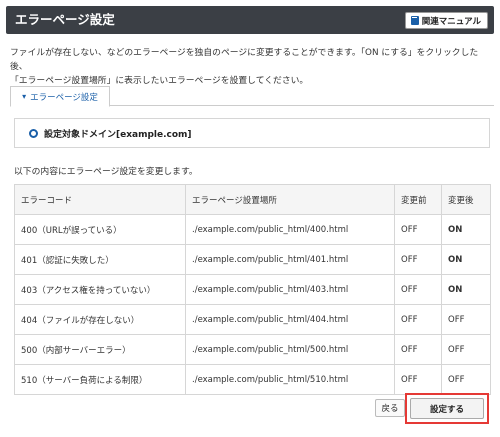 Image resolution: width=500 pixels, height=437 pixels. I want to click on error-code-cell: 404（ファイルが存在しない）, so click(100, 319).